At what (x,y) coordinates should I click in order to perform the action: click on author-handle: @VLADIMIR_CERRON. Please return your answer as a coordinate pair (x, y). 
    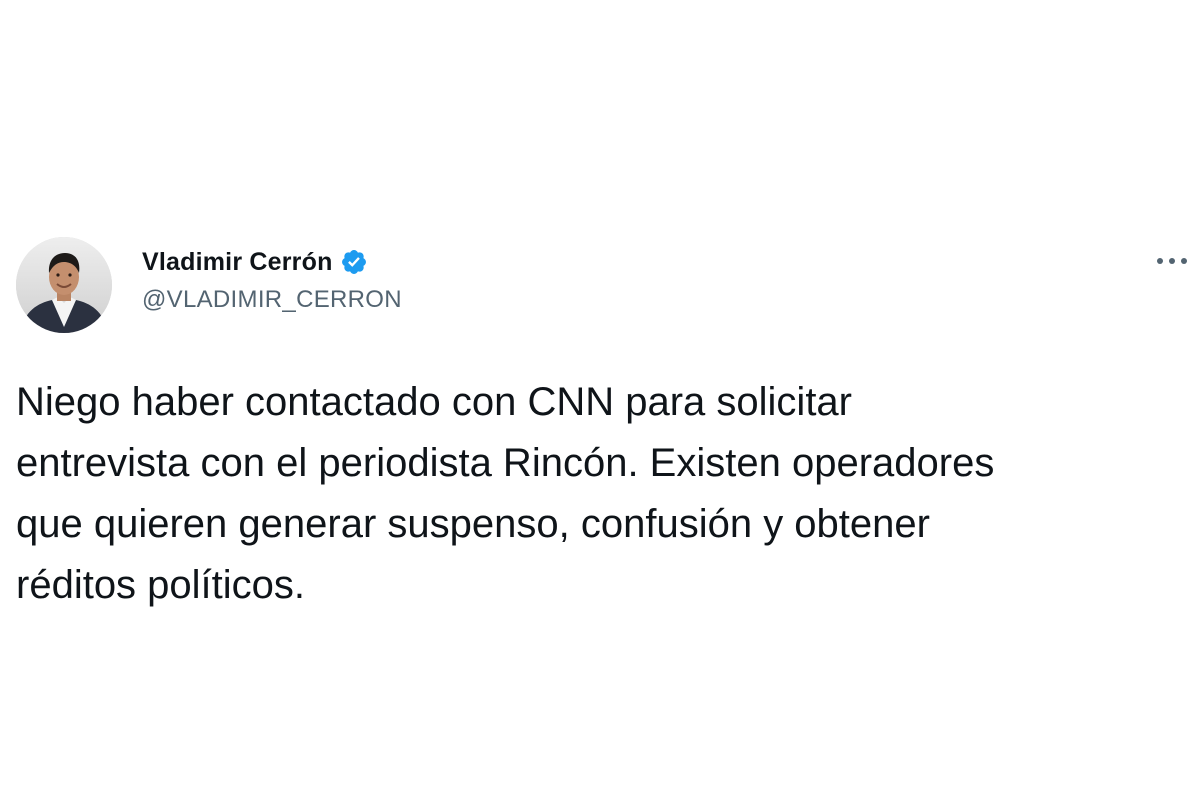
    Looking at the image, I should click on (272, 300).